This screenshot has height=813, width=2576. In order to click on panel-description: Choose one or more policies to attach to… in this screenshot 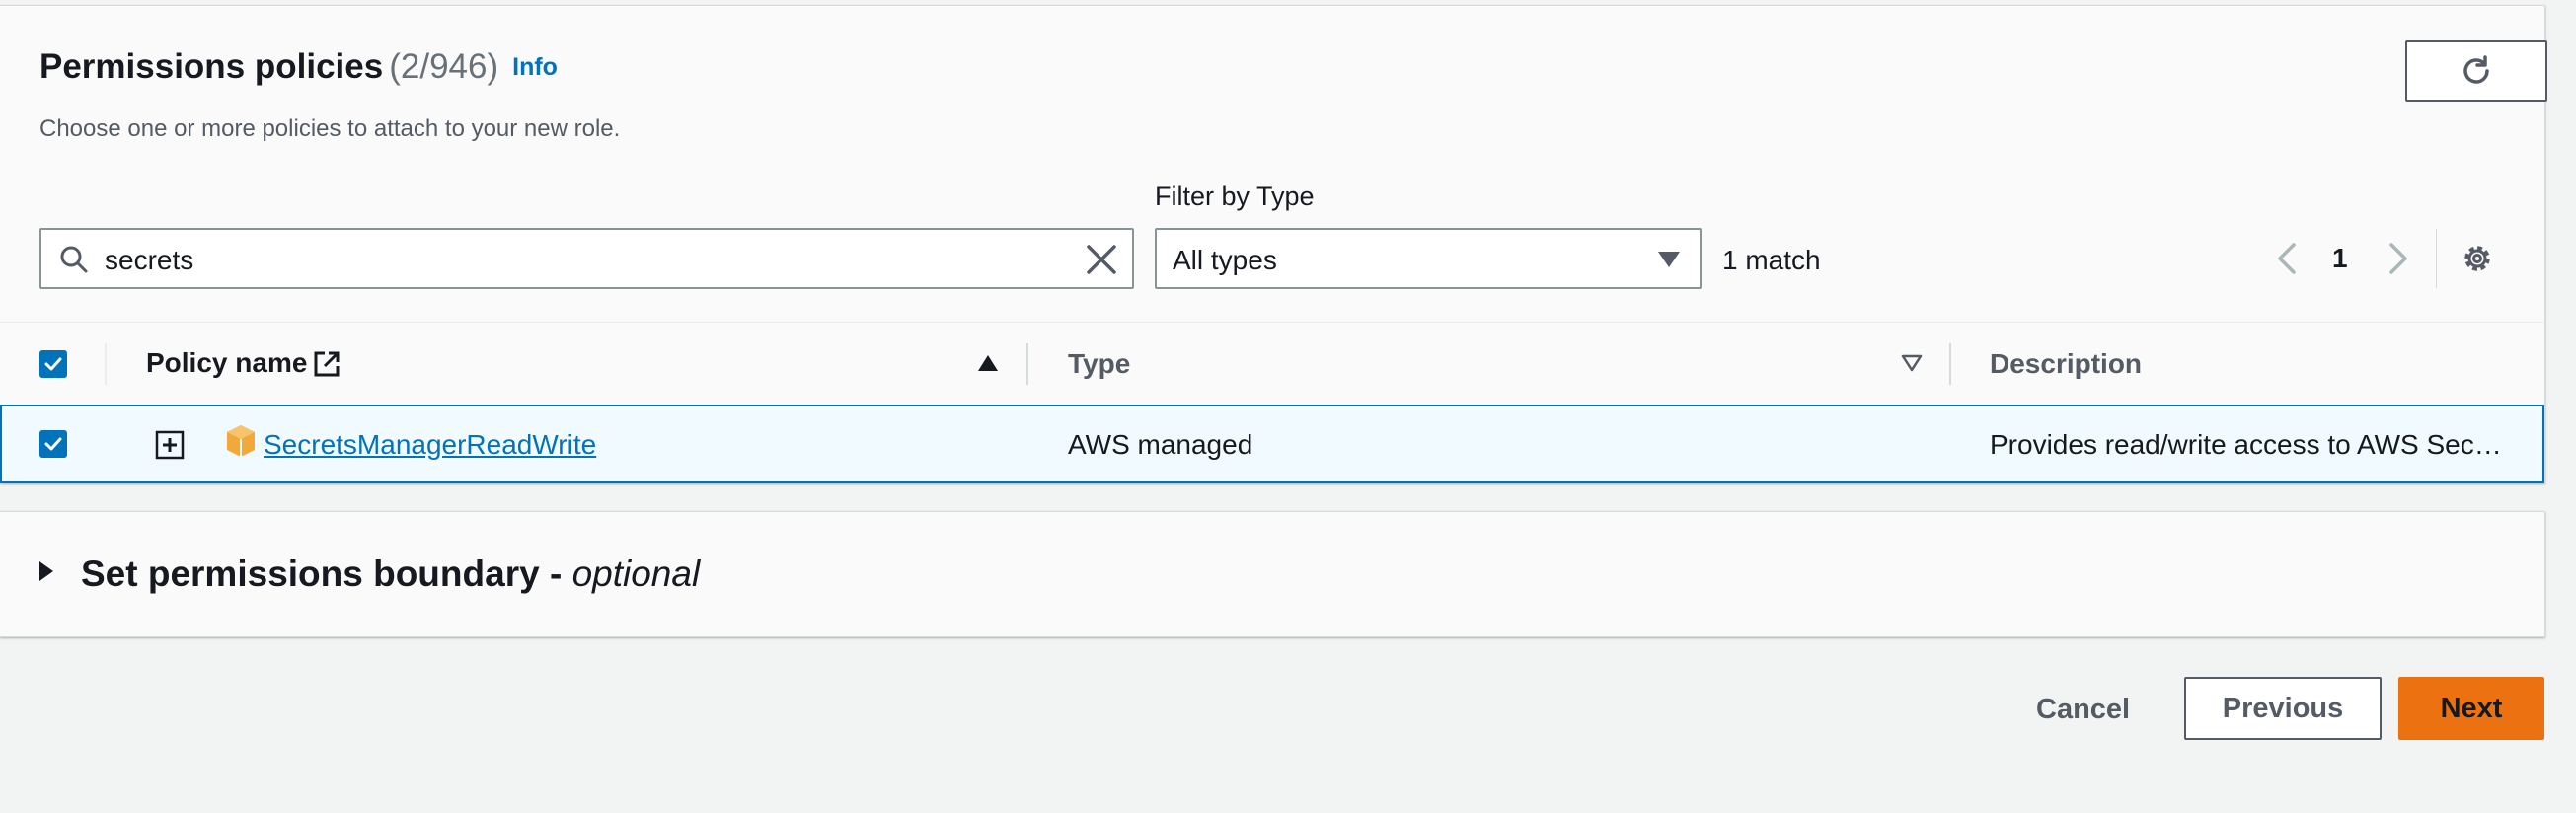, I will do `click(330, 128)`.